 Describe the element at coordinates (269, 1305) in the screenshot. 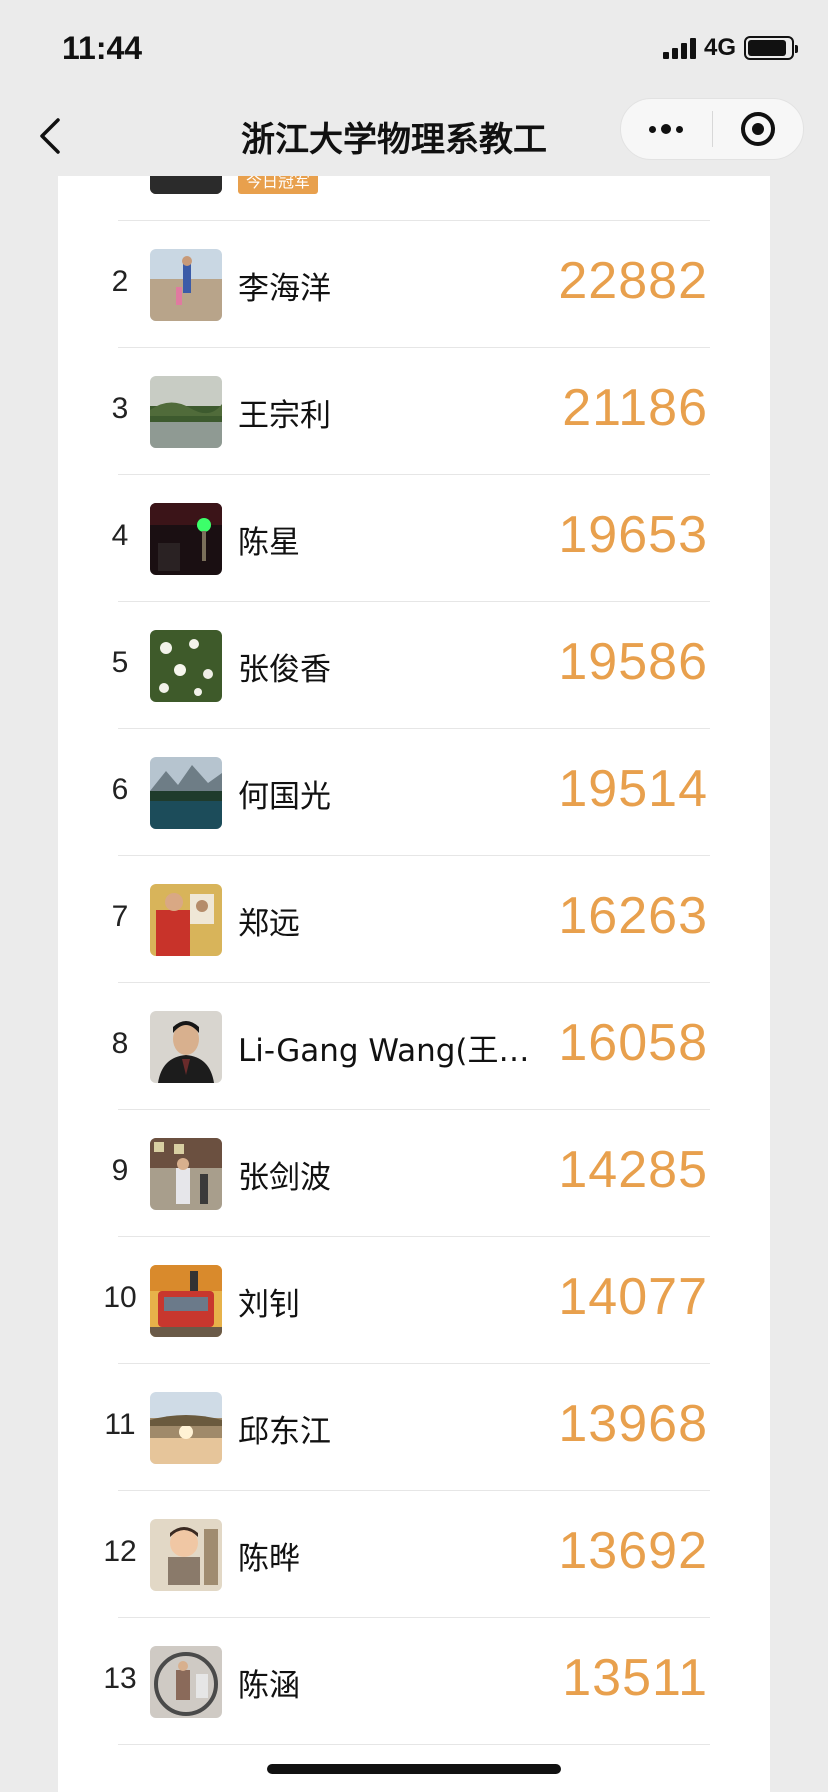

I see `user-name: 刘钊` at that location.